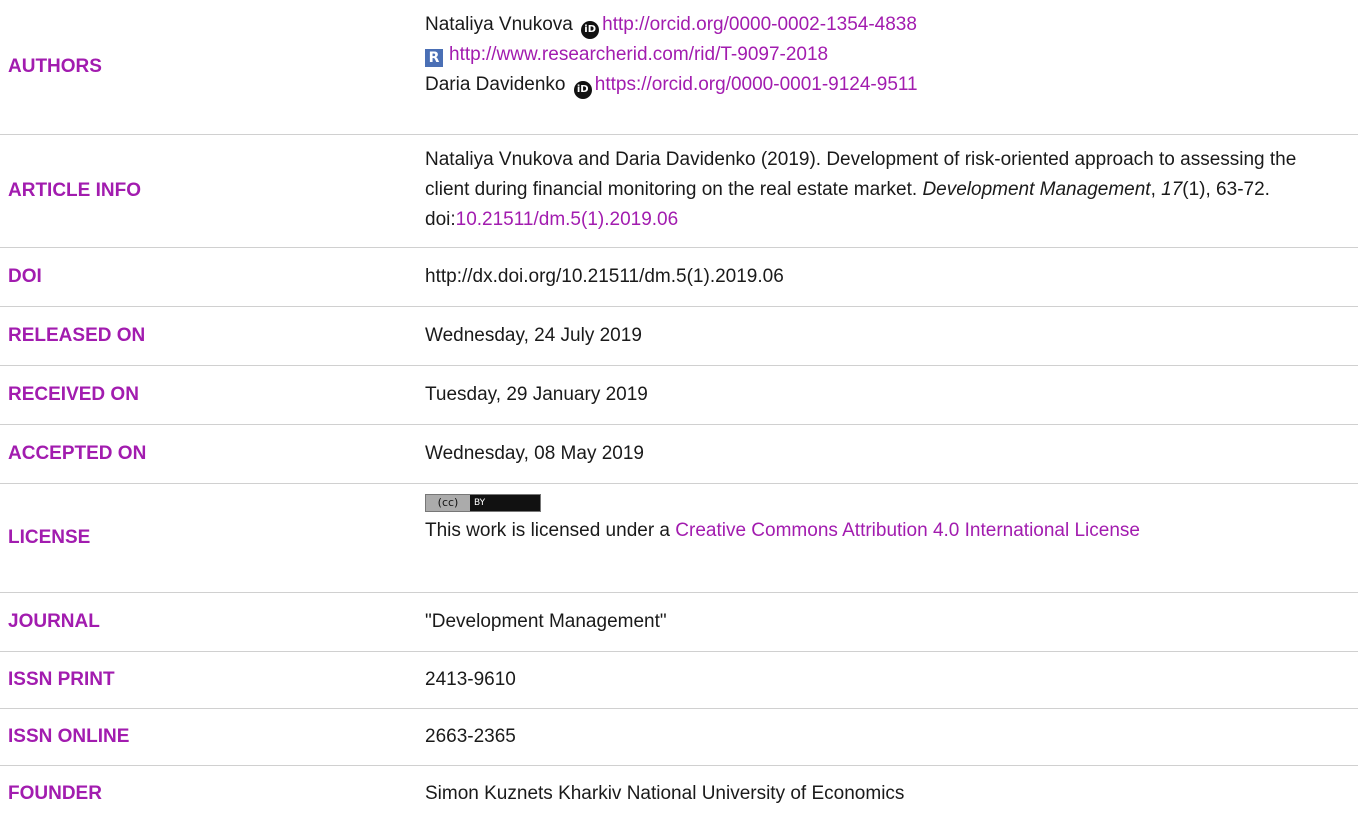 The width and height of the screenshot is (1358, 823). I want to click on label-released-on: RELEASED ON, so click(77, 335).